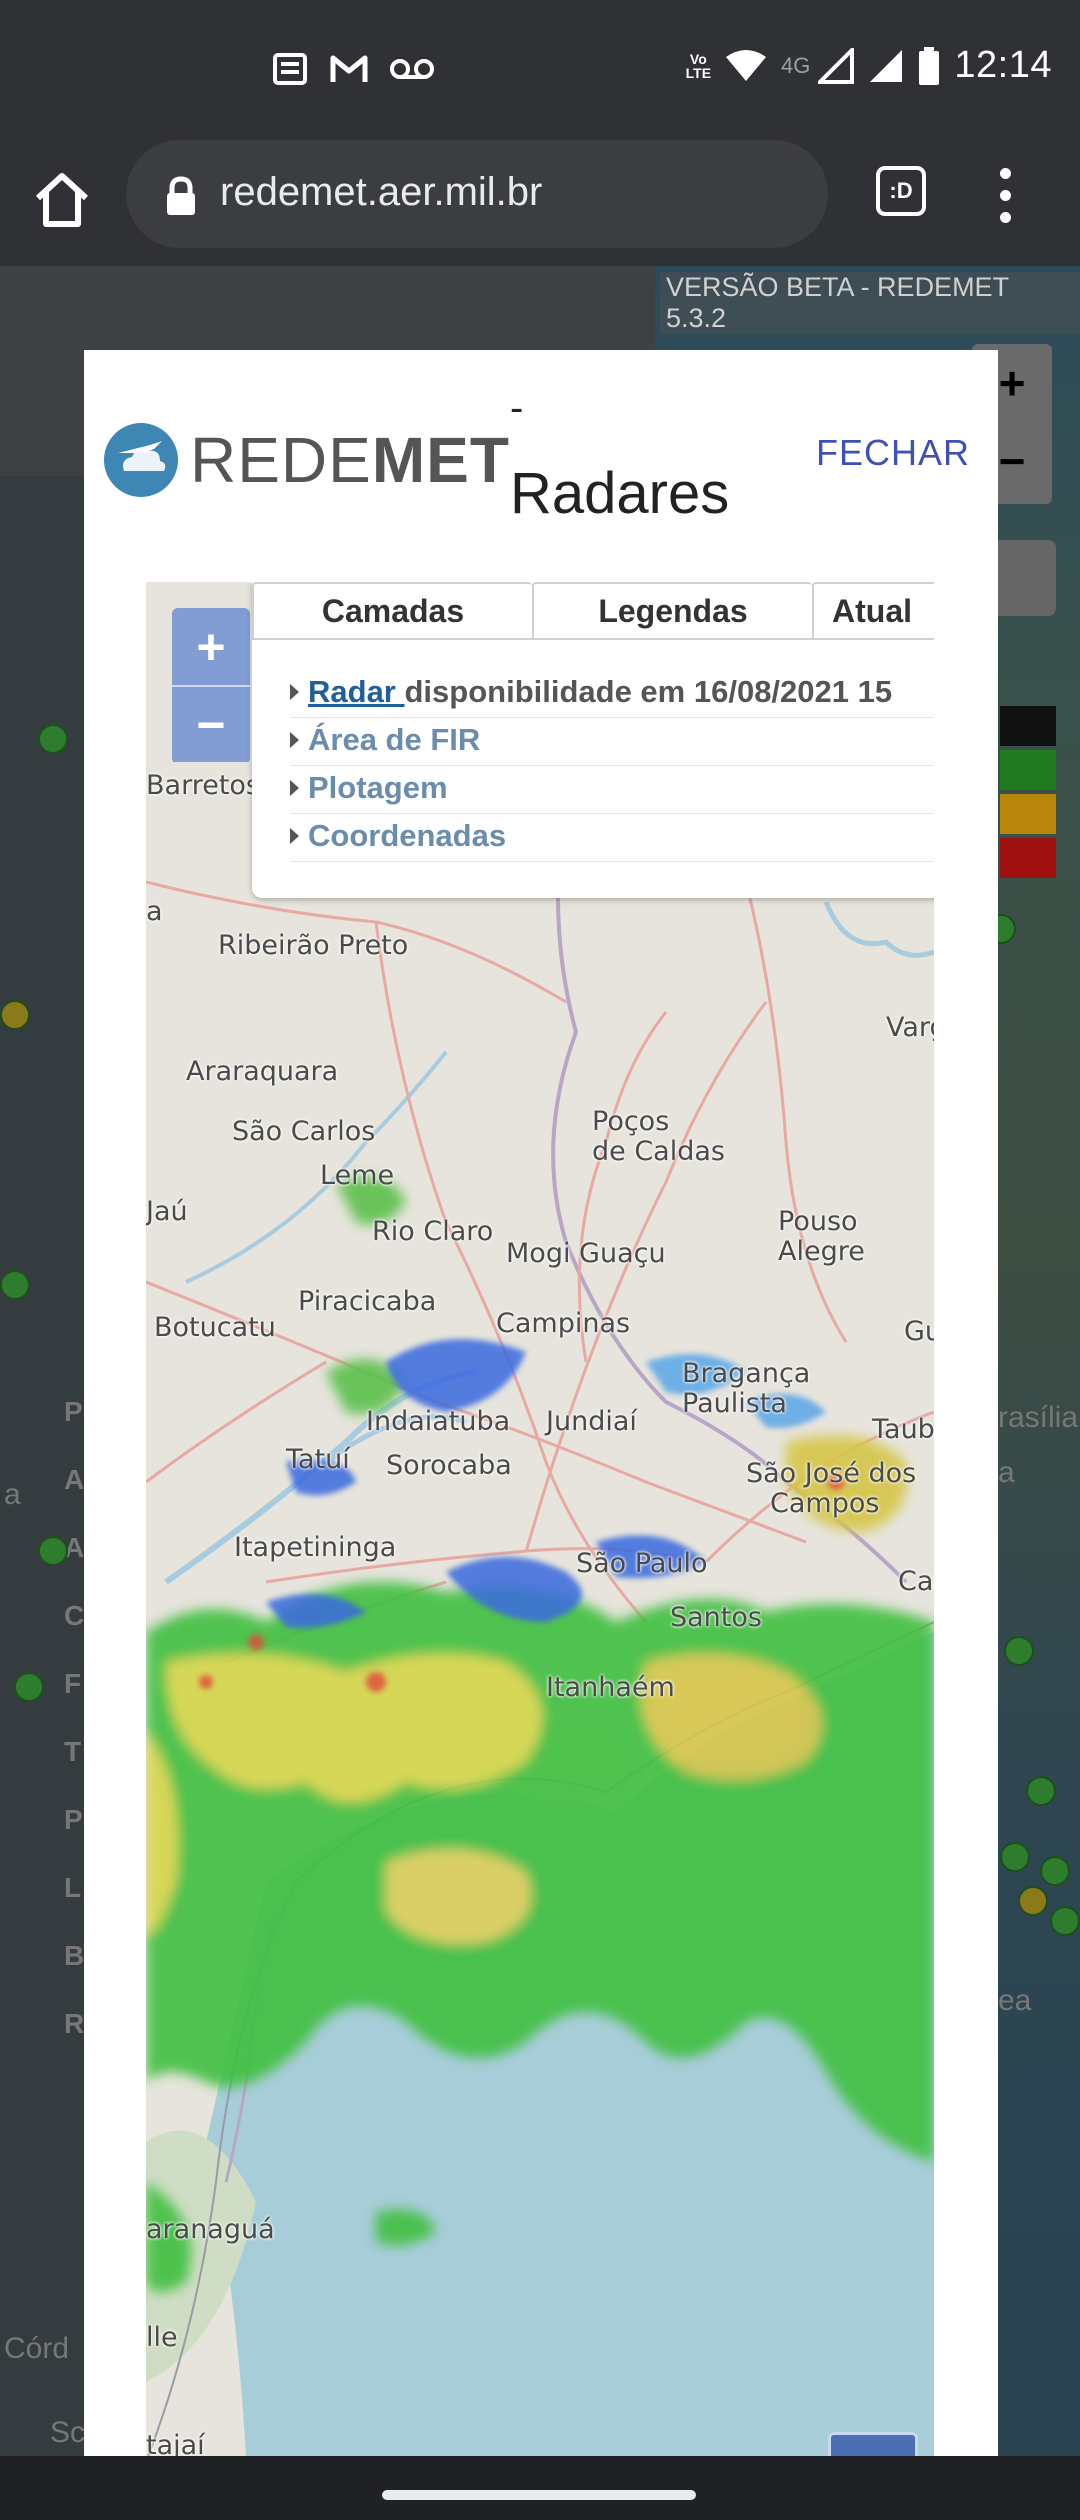 The height and width of the screenshot is (2520, 1080). Describe the element at coordinates (916, 1581) in the screenshot. I see `map-city-label: Carague` at that location.